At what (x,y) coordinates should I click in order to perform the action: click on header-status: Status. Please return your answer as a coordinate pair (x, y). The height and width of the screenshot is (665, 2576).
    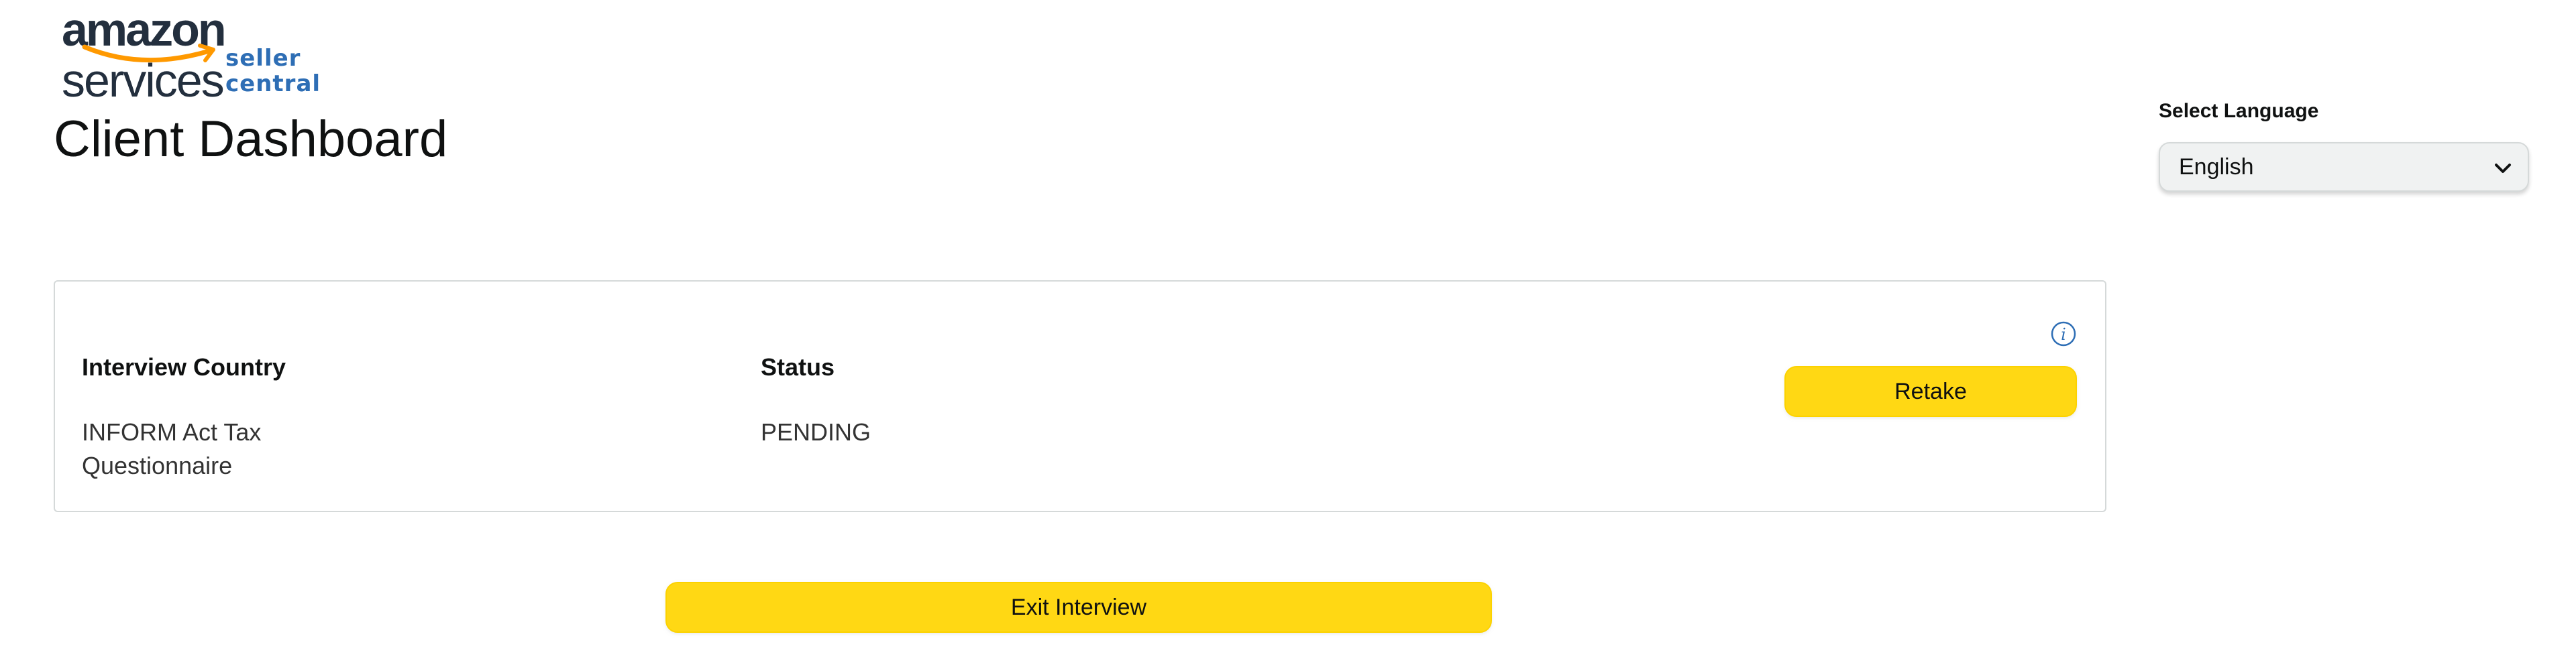
    Looking at the image, I should click on (798, 367).